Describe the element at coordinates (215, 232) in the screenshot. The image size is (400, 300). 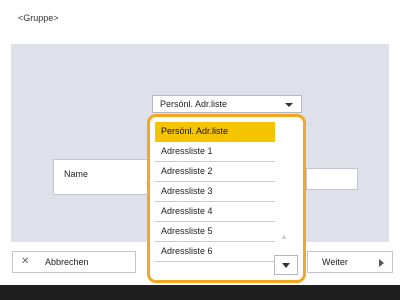
I see `dropdown-option: Adressliste 5` at that location.